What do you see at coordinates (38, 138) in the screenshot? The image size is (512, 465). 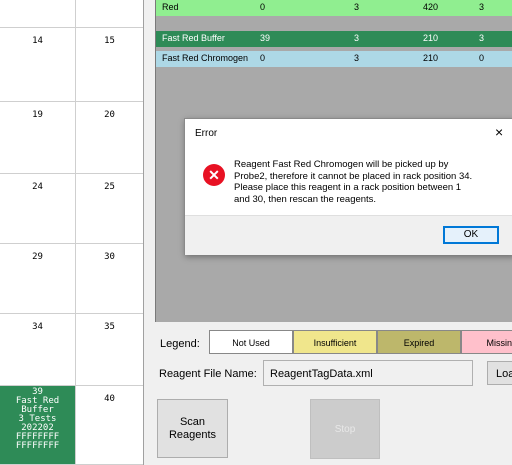 I see `rack-cell: 19` at bounding box center [38, 138].